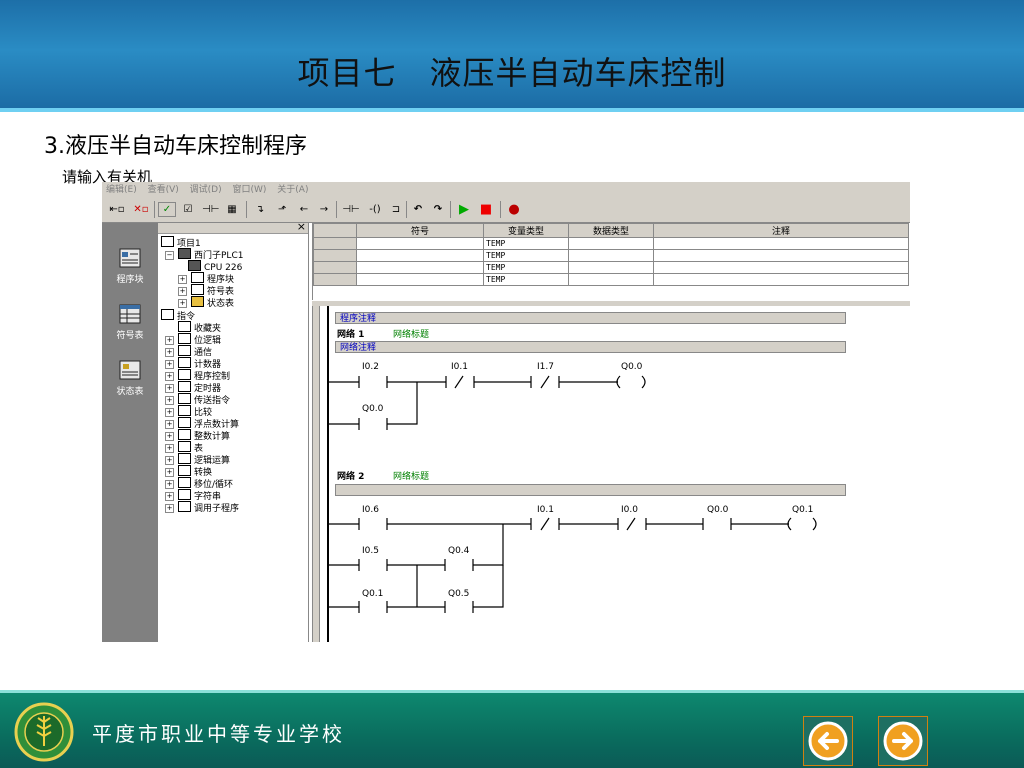 The image size is (1024, 768). What do you see at coordinates (130, 370) in the screenshot?
I see `status-table-icon` at bounding box center [130, 370].